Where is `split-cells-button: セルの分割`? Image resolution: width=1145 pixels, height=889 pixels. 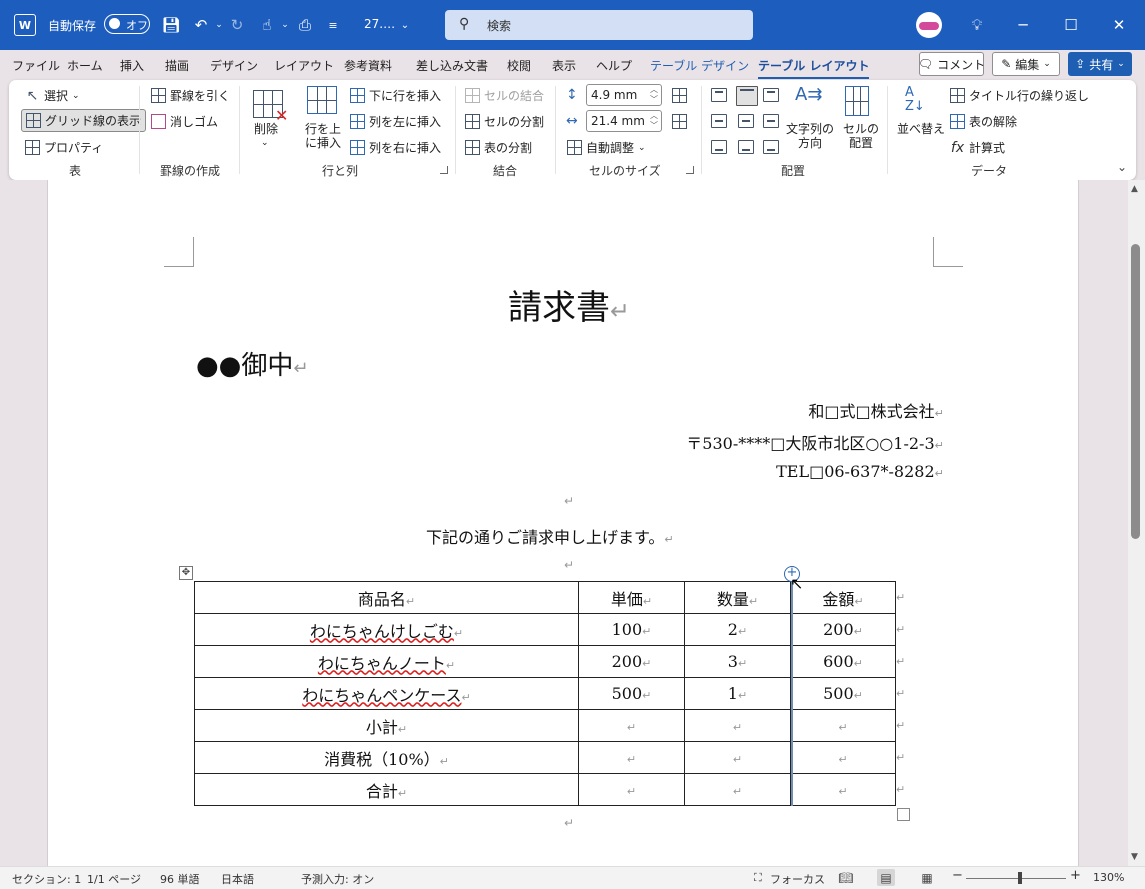
split-cells-button: セルの分割 is located at coordinates (504, 121).